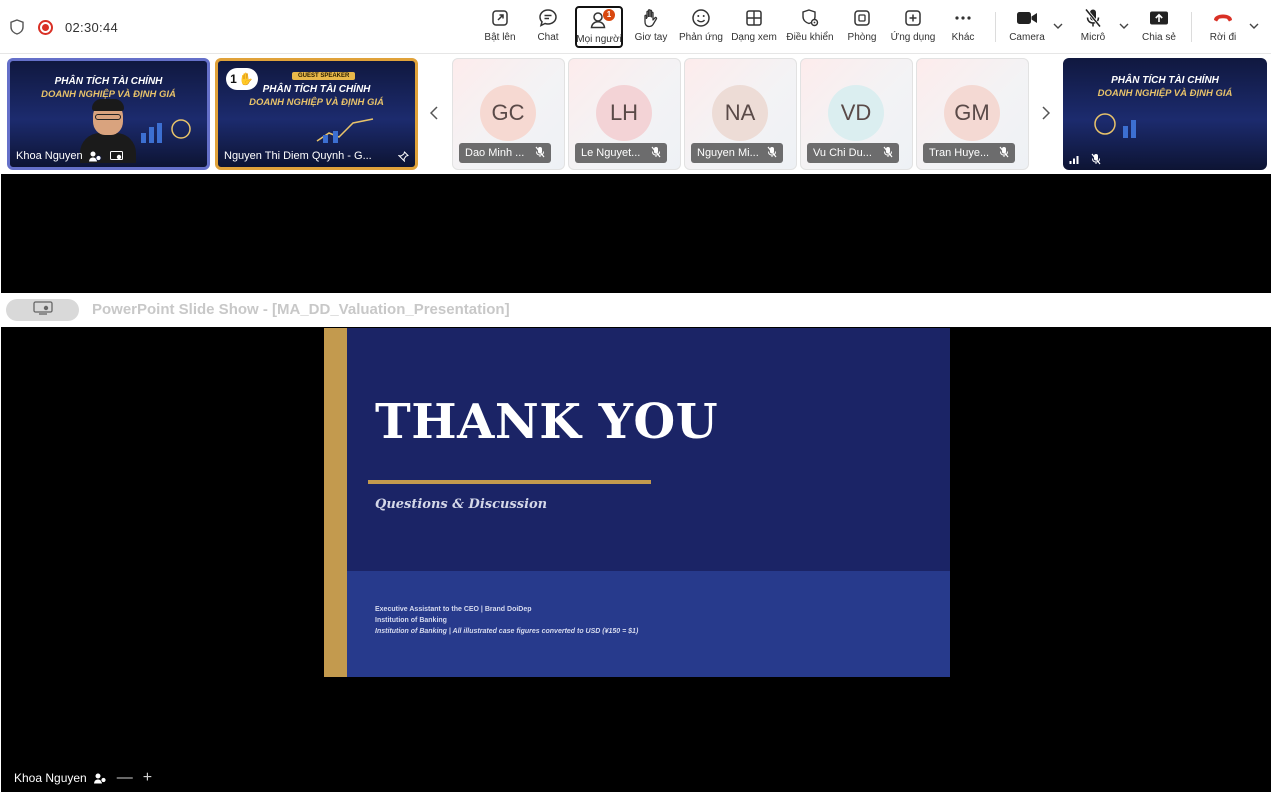 The image size is (1271, 792). I want to click on react-button: Phản ứng, so click(701, 27).